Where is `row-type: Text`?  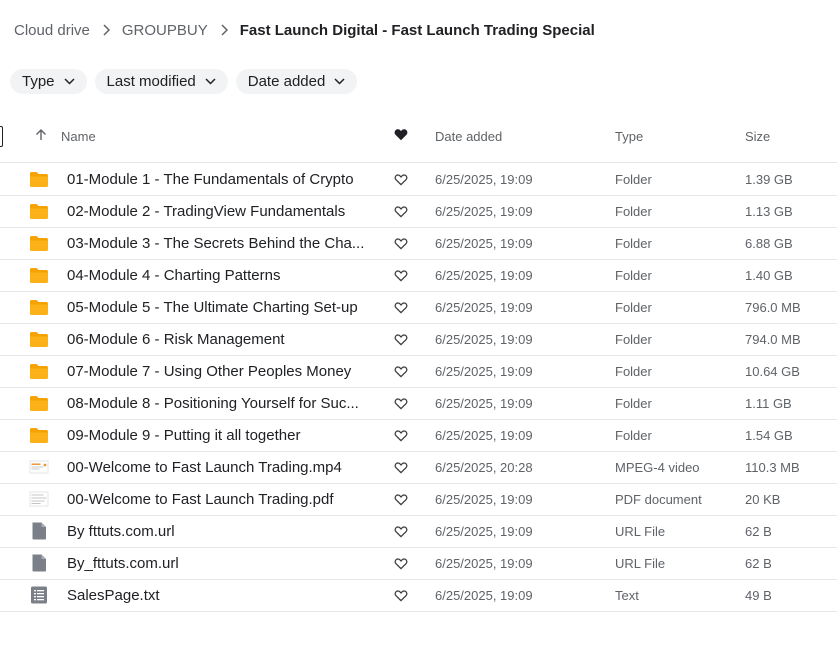 row-type: Text is located at coordinates (627, 595).